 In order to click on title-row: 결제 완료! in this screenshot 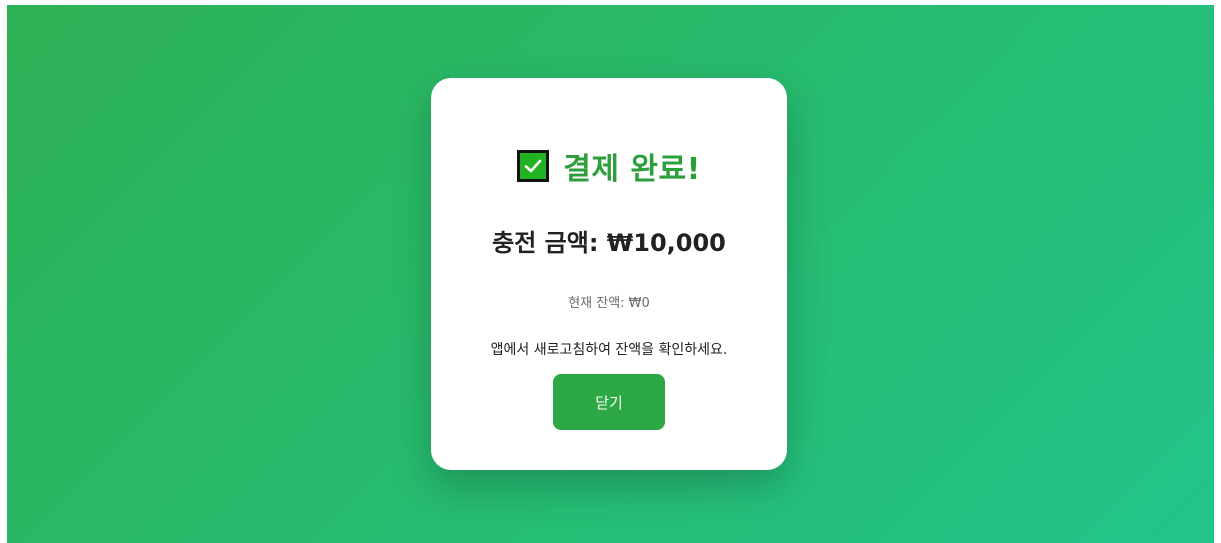, I will do `click(609, 166)`.